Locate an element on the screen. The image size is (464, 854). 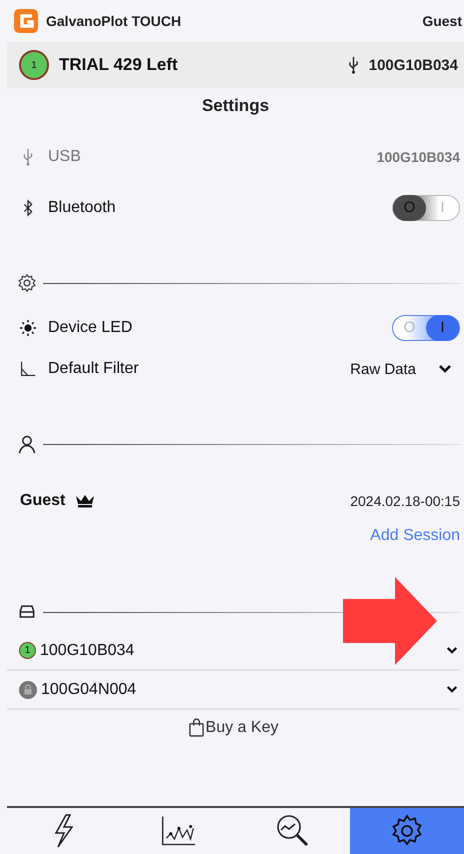
session-date: 2024.02.18-00:15 is located at coordinates (405, 501).